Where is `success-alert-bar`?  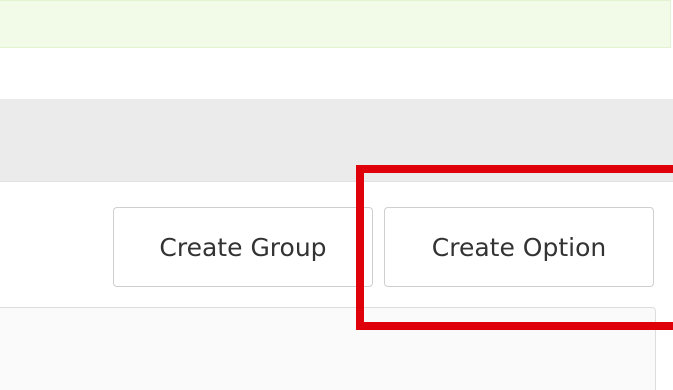
success-alert-bar is located at coordinates (335, 24).